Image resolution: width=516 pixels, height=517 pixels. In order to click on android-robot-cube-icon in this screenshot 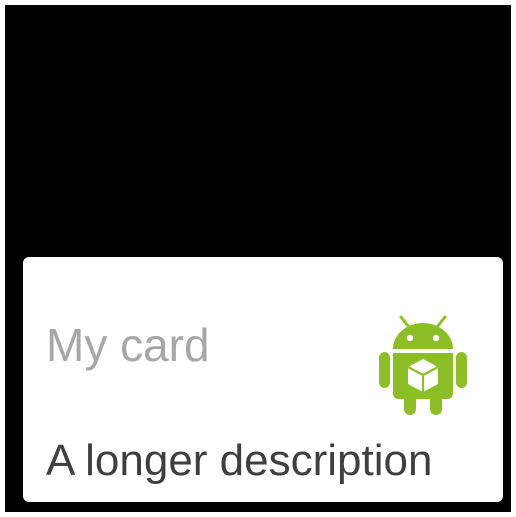, I will do `click(423, 366)`.